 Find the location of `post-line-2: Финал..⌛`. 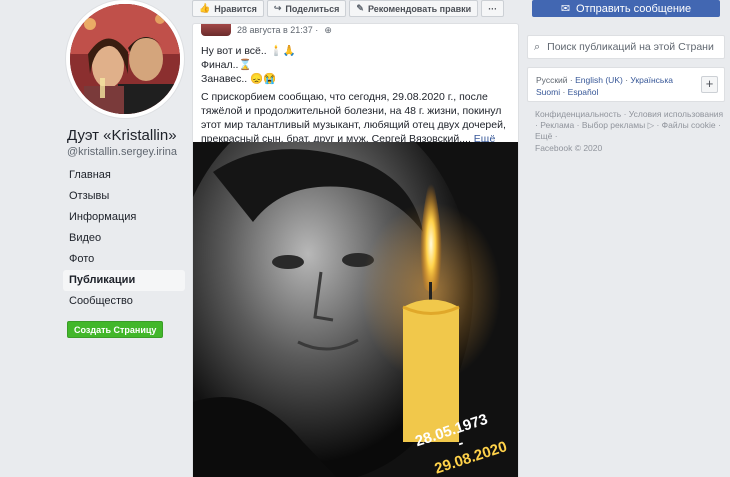

post-line-2: Финал..⌛ is located at coordinates (226, 65).